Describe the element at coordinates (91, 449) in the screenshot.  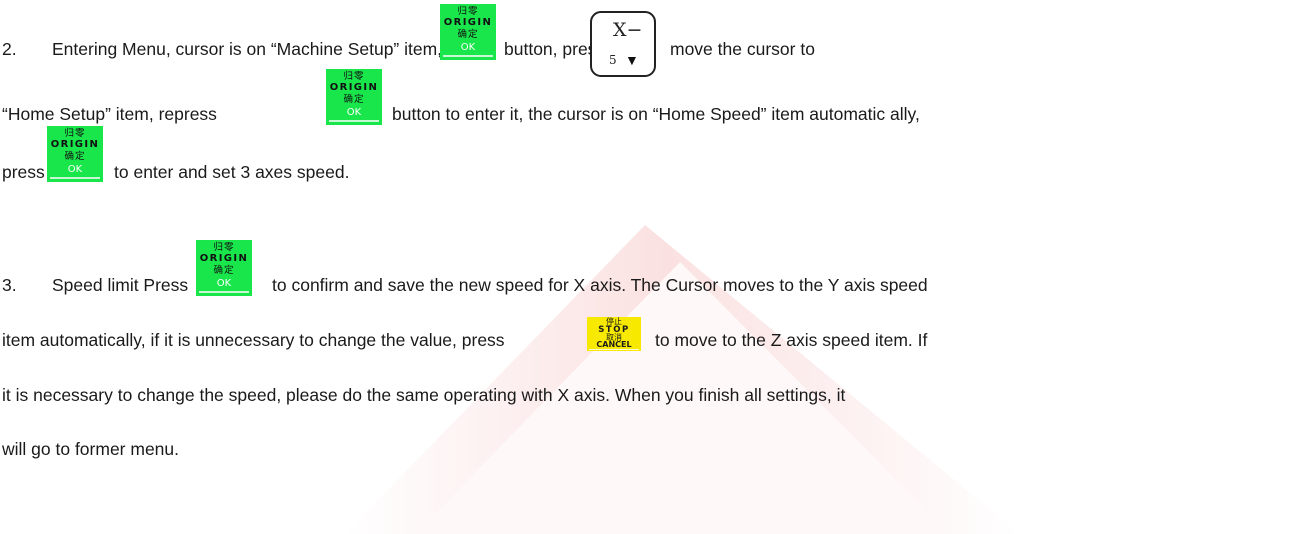
I see `step-3-text: will go to former menu.` at that location.